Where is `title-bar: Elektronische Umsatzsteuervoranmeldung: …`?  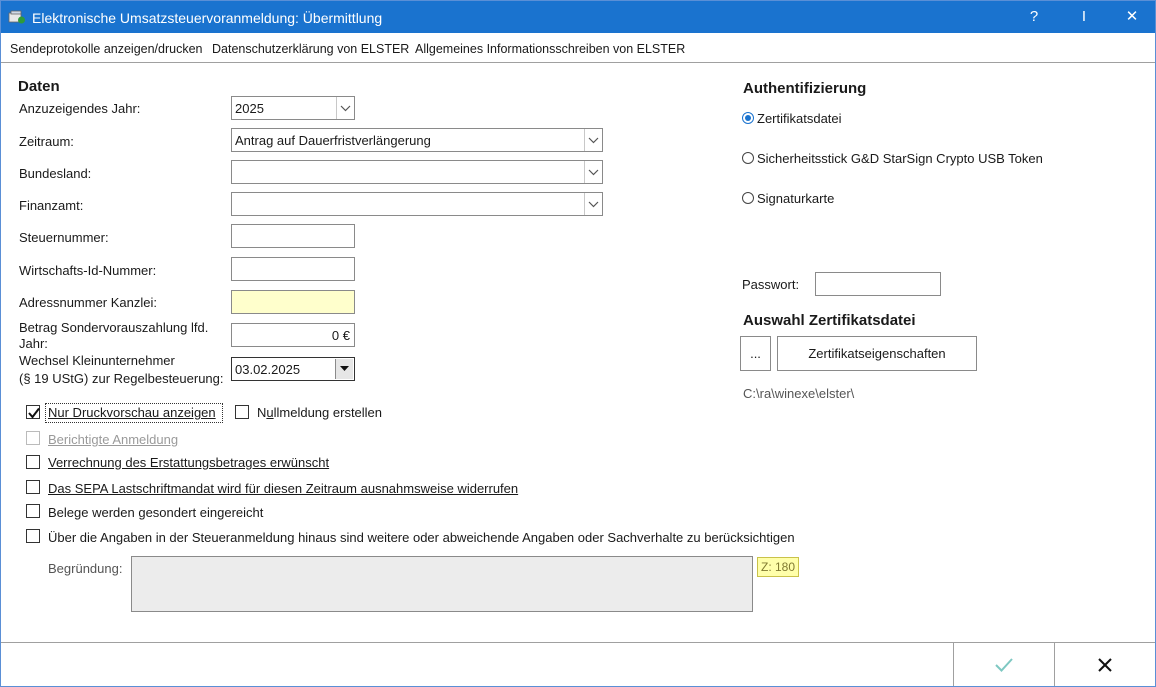
title-bar: Elektronische Umsatzsteuervoranmeldung: … is located at coordinates (578, 17).